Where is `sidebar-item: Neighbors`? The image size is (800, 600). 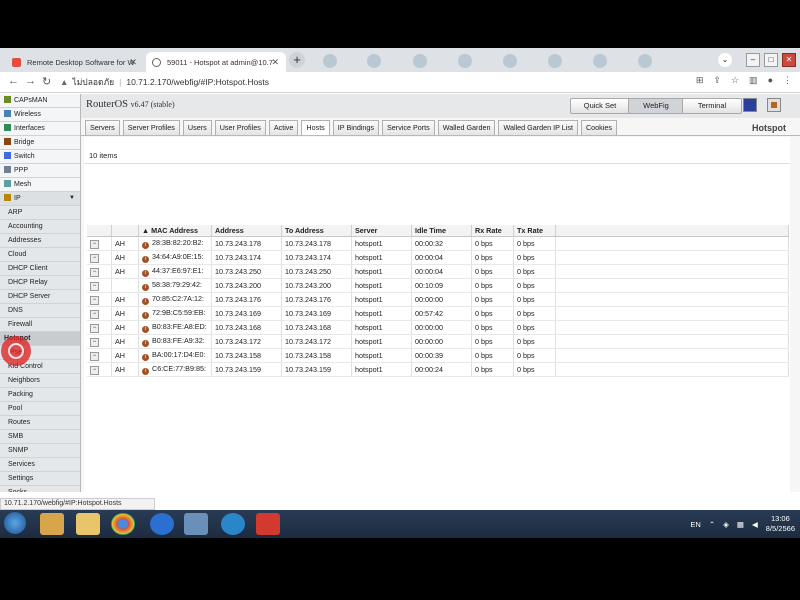 sidebar-item: Neighbors is located at coordinates (40, 381).